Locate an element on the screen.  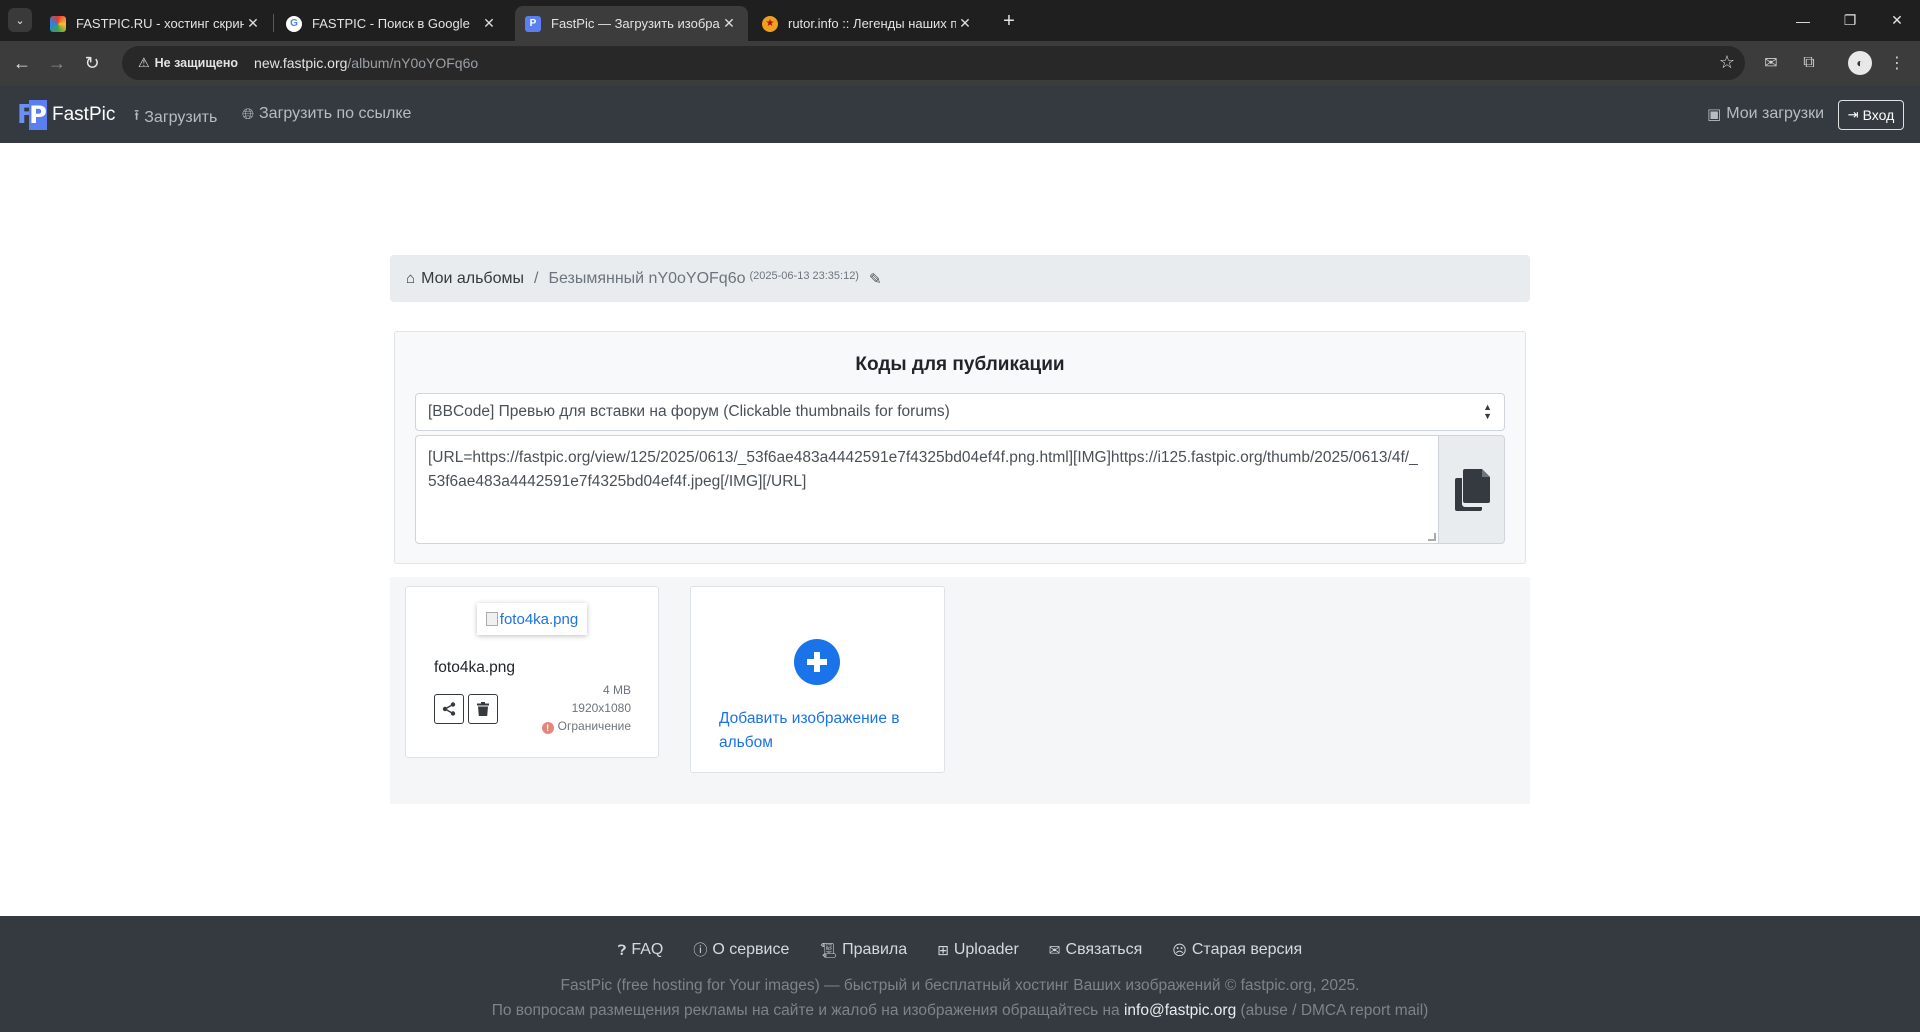
url-host: new.fastpic.org is located at coordinates (301, 63).